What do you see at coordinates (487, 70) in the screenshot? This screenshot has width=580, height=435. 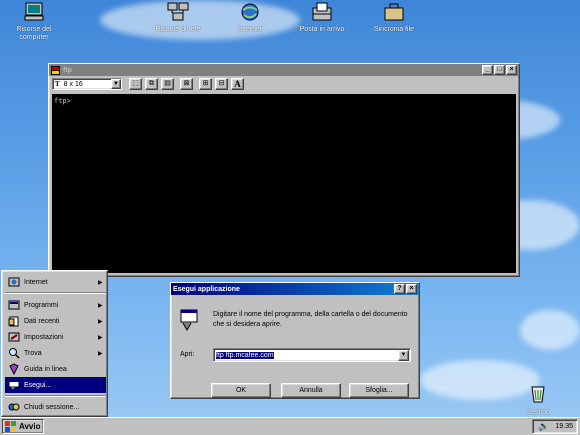 I see `minimize-button: _` at bounding box center [487, 70].